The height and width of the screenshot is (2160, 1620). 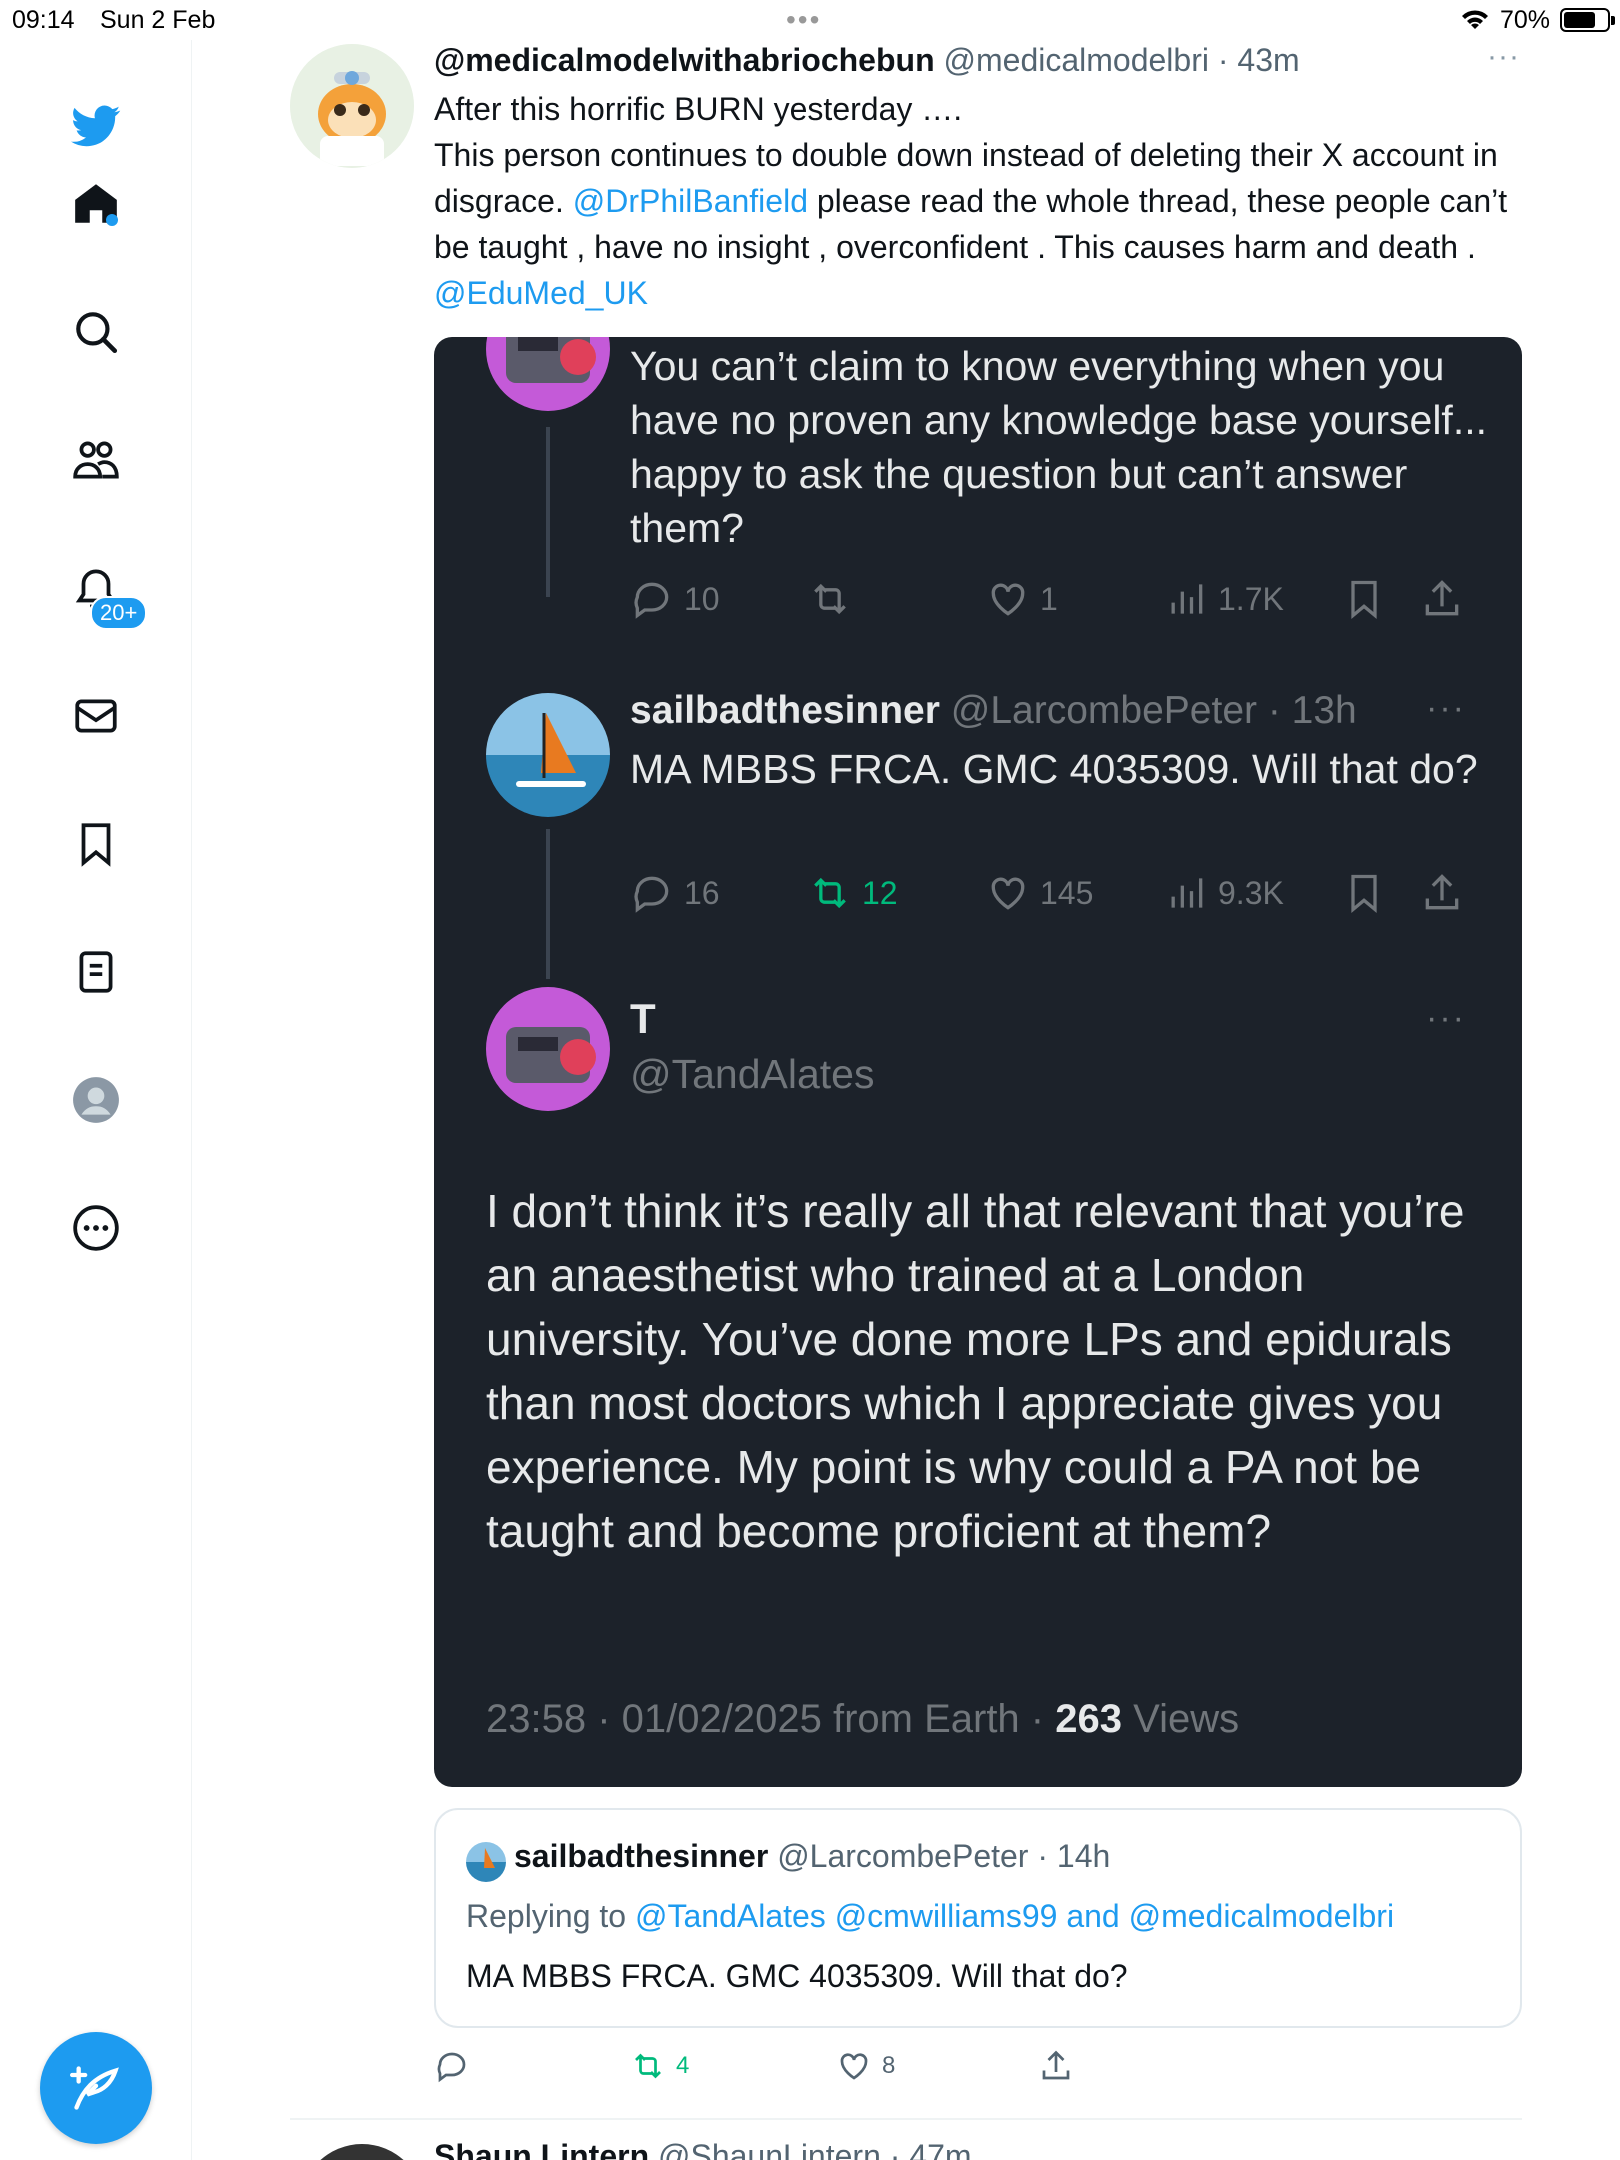 What do you see at coordinates (96, 460) in the screenshot?
I see `communities-icon` at bounding box center [96, 460].